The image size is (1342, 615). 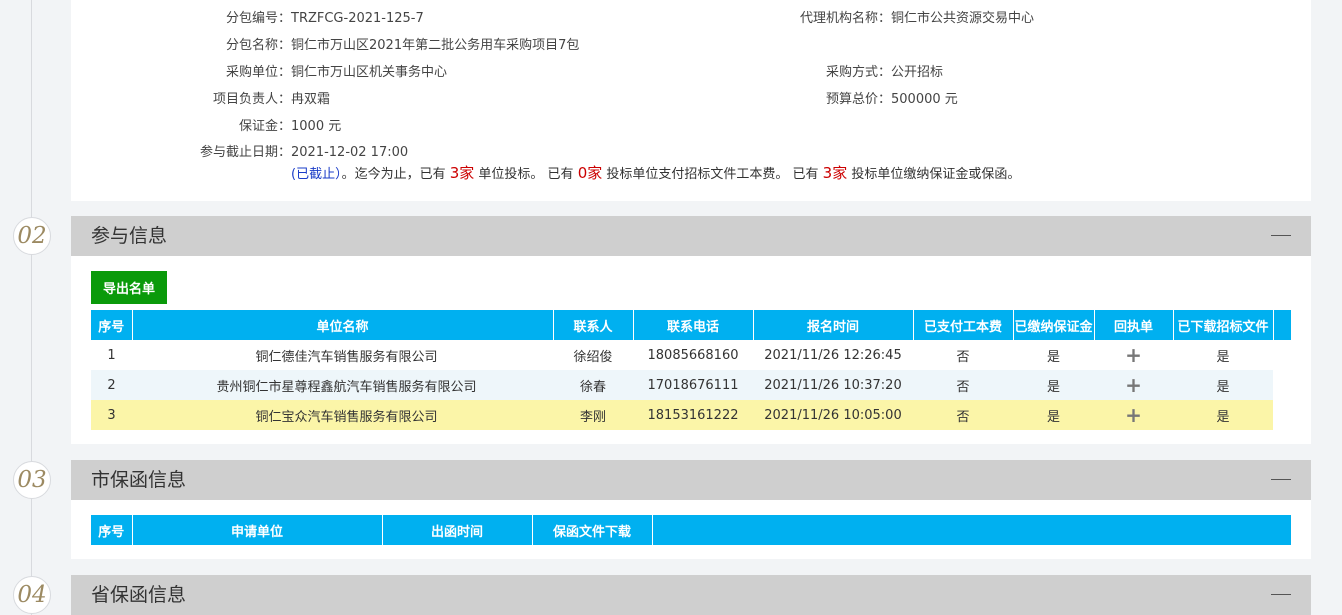 What do you see at coordinates (592, 530) in the screenshot?
I see `col-file-download: 保函文件下载` at bounding box center [592, 530].